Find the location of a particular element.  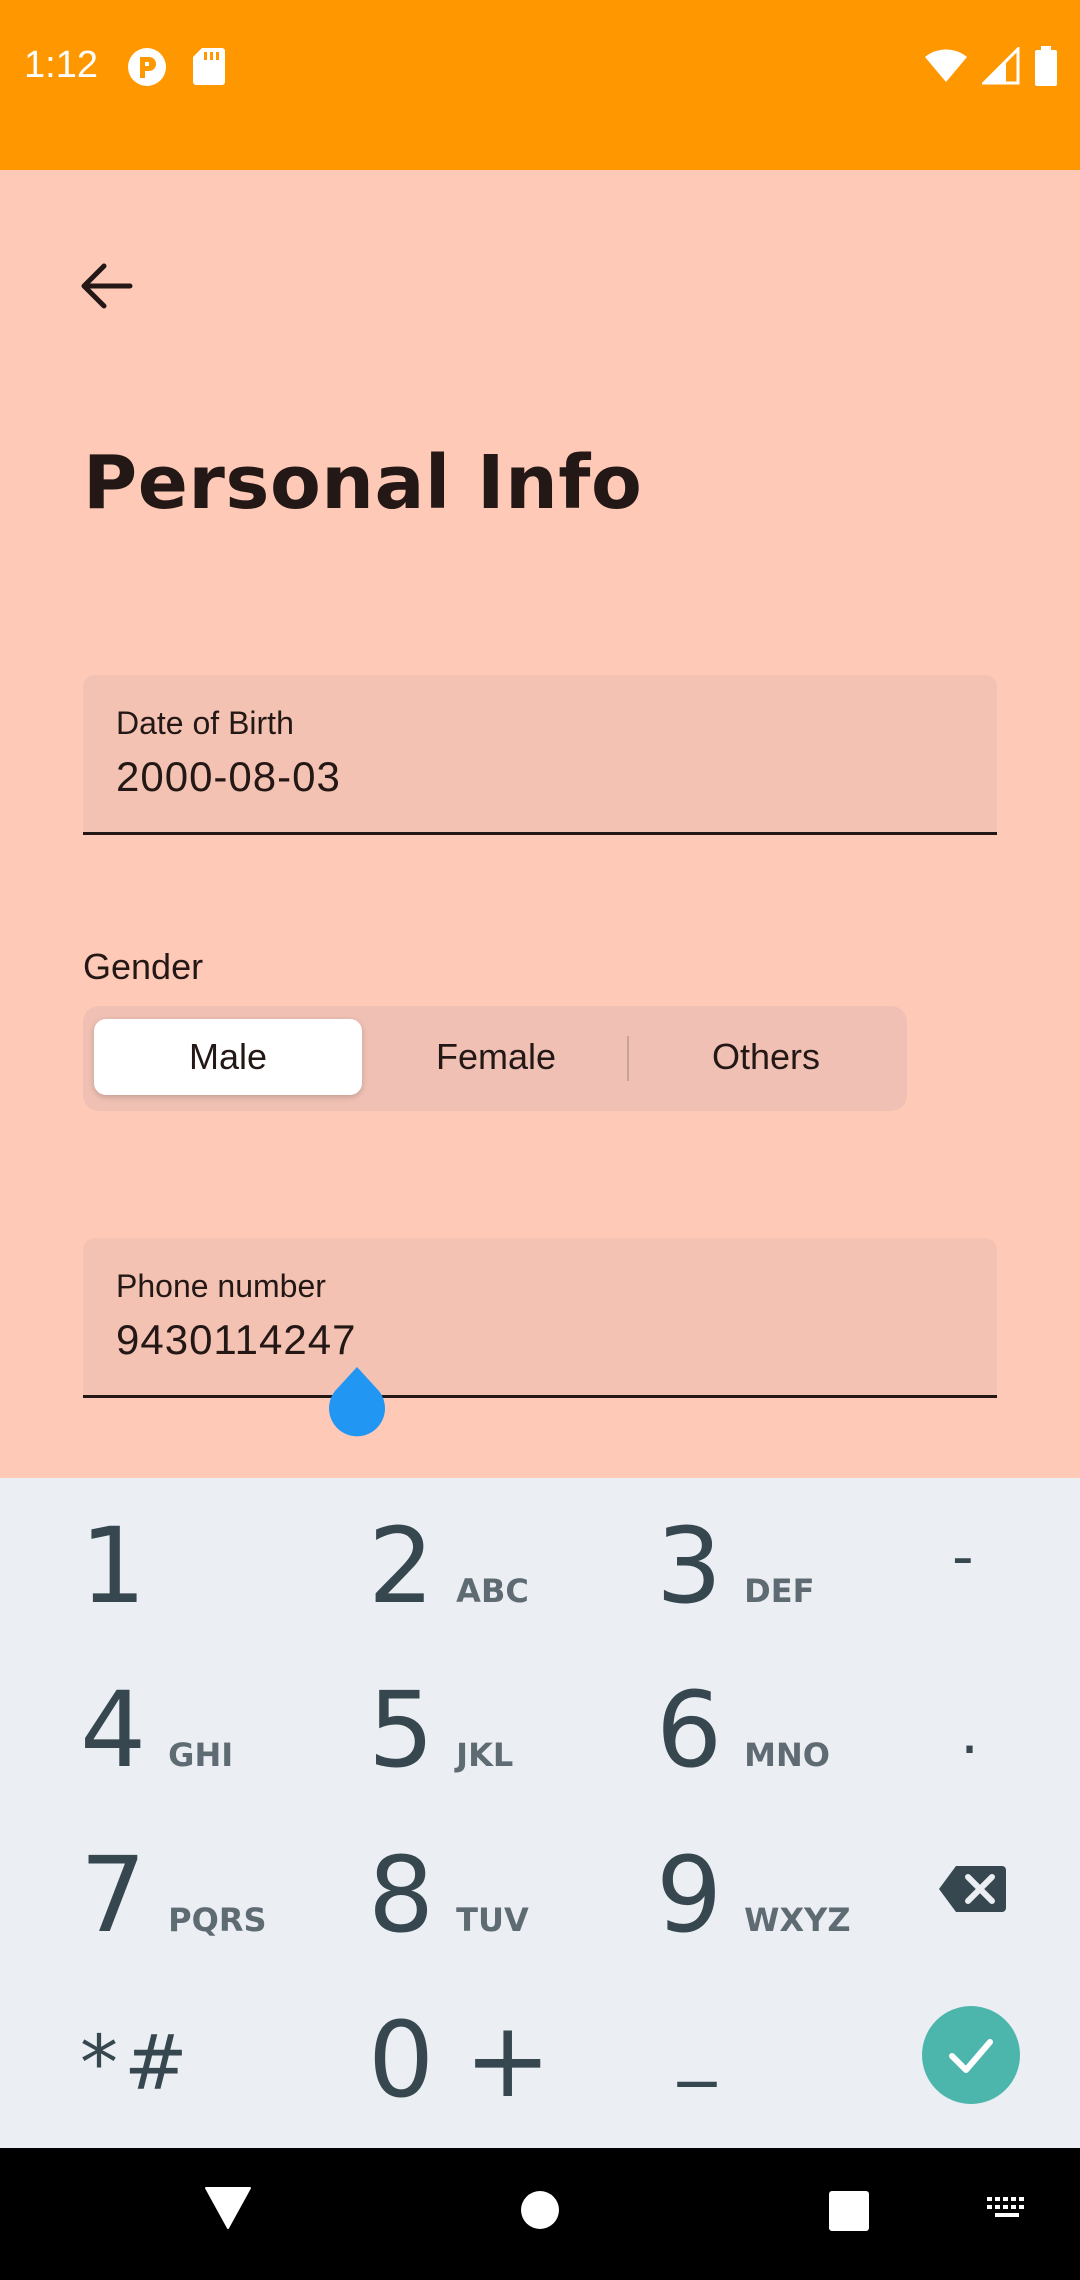

key-4: 4 GHI is located at coordinates (156, 1730).